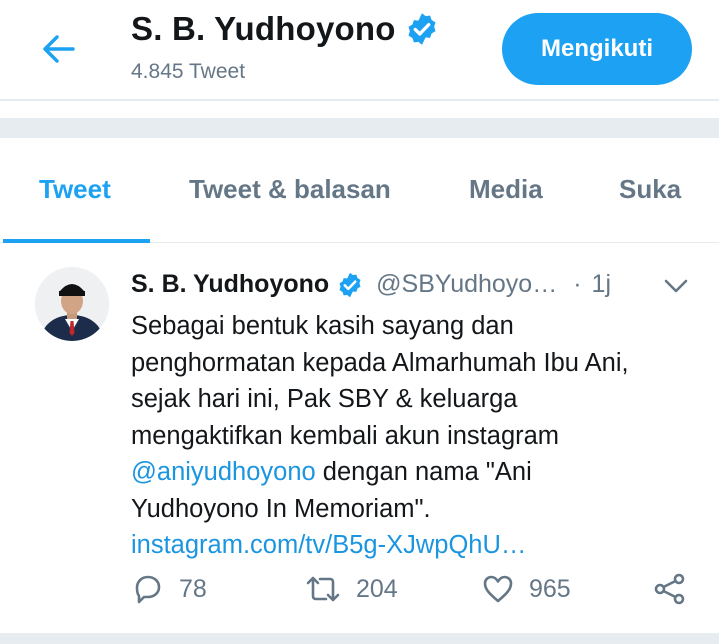 The height and width of the screenshot is (644, 719). What do you see at coordinates (359, 638) in the screenshot?
I see `tweet-divider` at bounding box center [359, 638].